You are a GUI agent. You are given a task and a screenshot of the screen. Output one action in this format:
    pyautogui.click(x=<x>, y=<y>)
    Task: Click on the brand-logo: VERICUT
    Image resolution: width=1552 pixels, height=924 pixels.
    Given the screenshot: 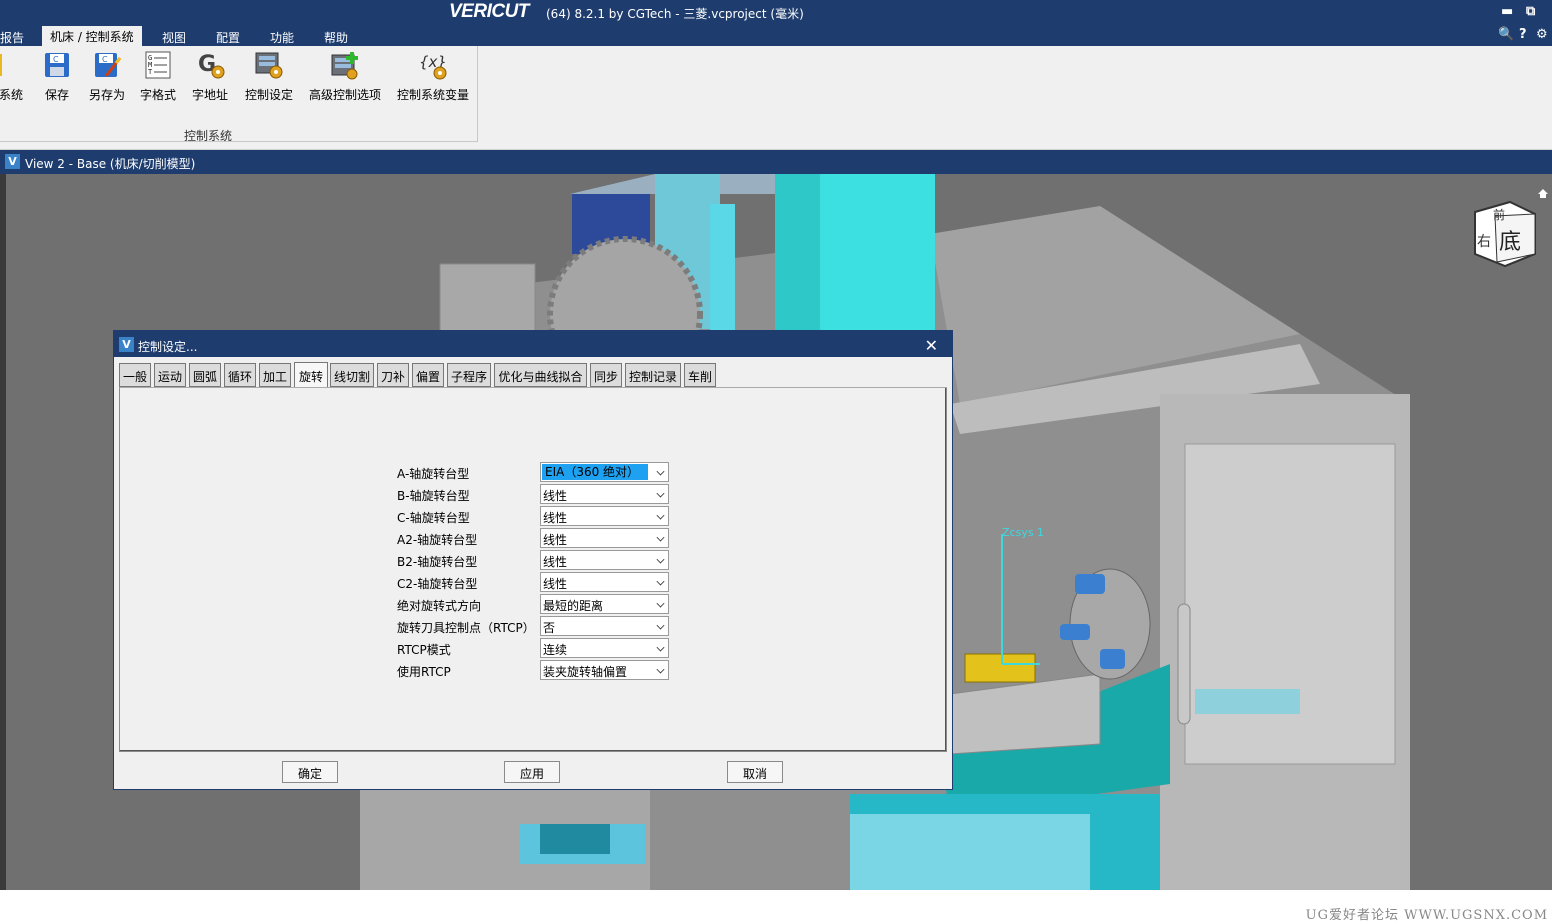 What is the action you would take?
    pyautogui.click(x=489, y=11)
    